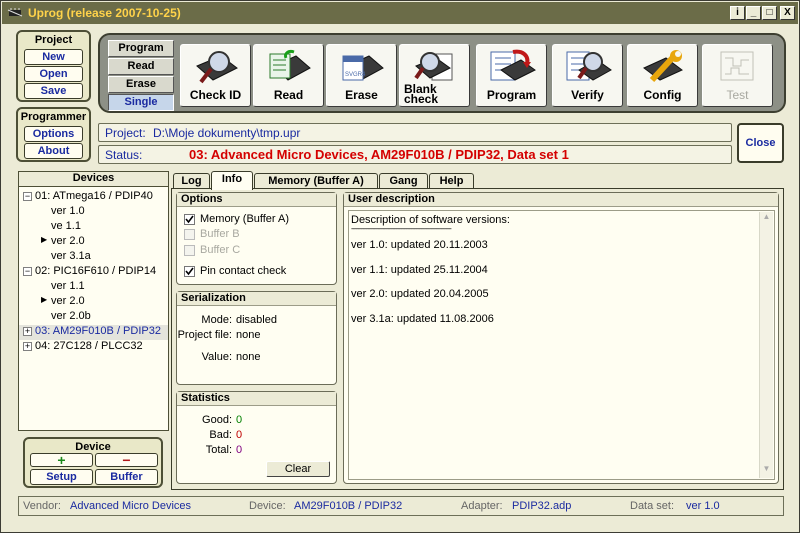 This screenshot has width=800, height=533. Describe the element at coordinates (53, 91) in the screenshot. I see `save-button: Save` at that location.